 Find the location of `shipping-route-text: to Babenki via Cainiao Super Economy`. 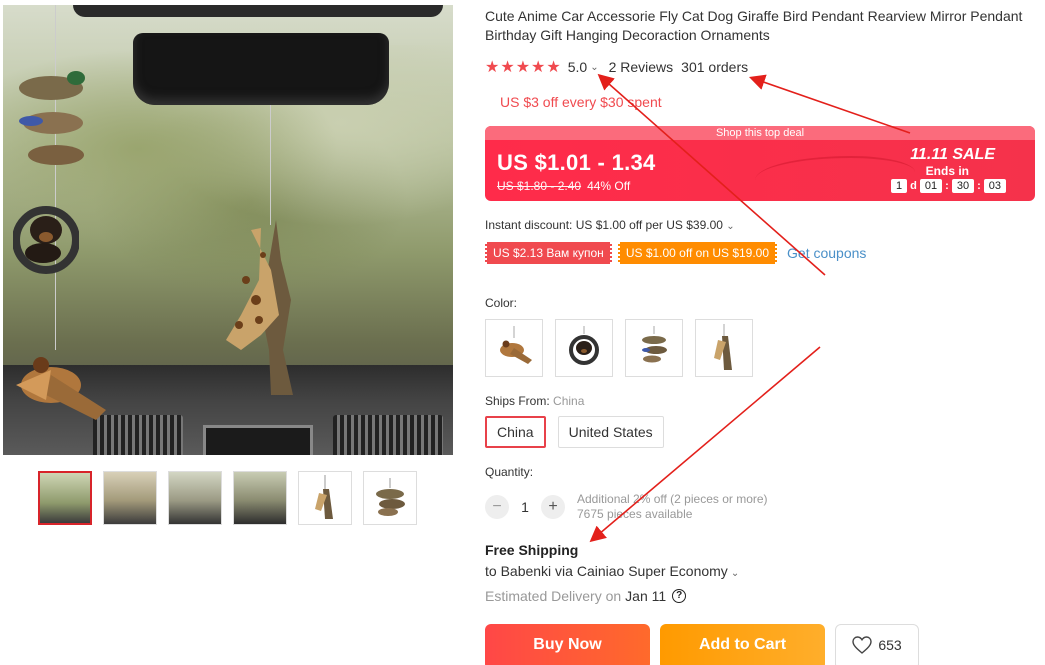

shipping-route-text: to Babenki via Cainiao Super Economy is located at coordinates (606, 571).